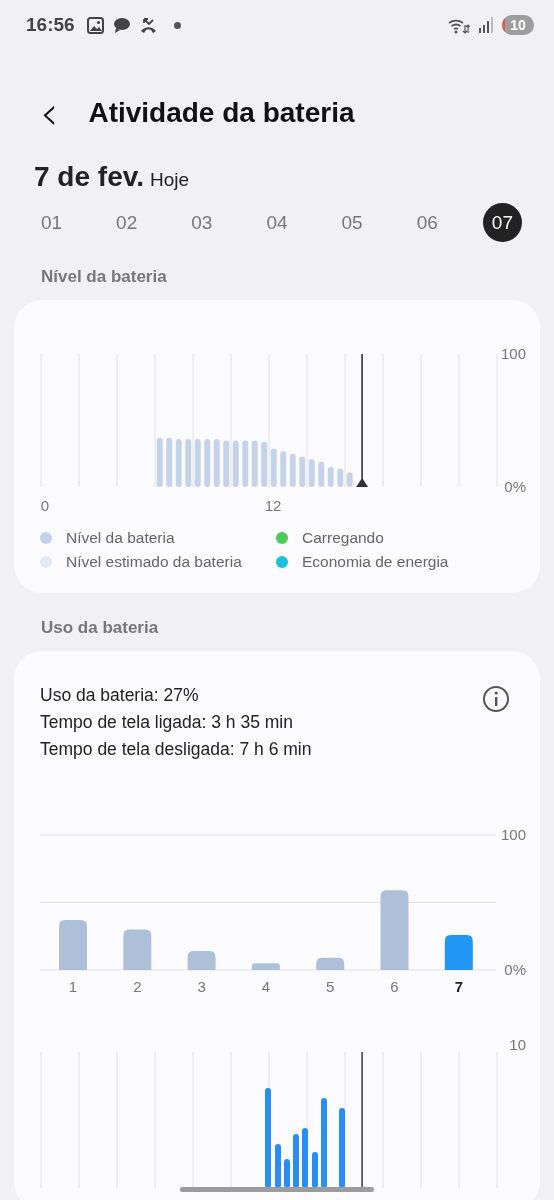 This screenshot has height=1200, width=554. What do you see at coordinates (502, 222) in the screenshot?
I see `day-tab: 07` at bounding box center [502, 222].